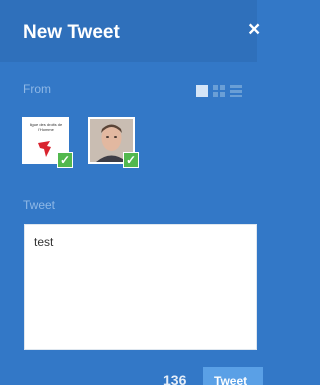 The image size is (320, 385). I want to click on character-counter: 136, so click(175, 378).